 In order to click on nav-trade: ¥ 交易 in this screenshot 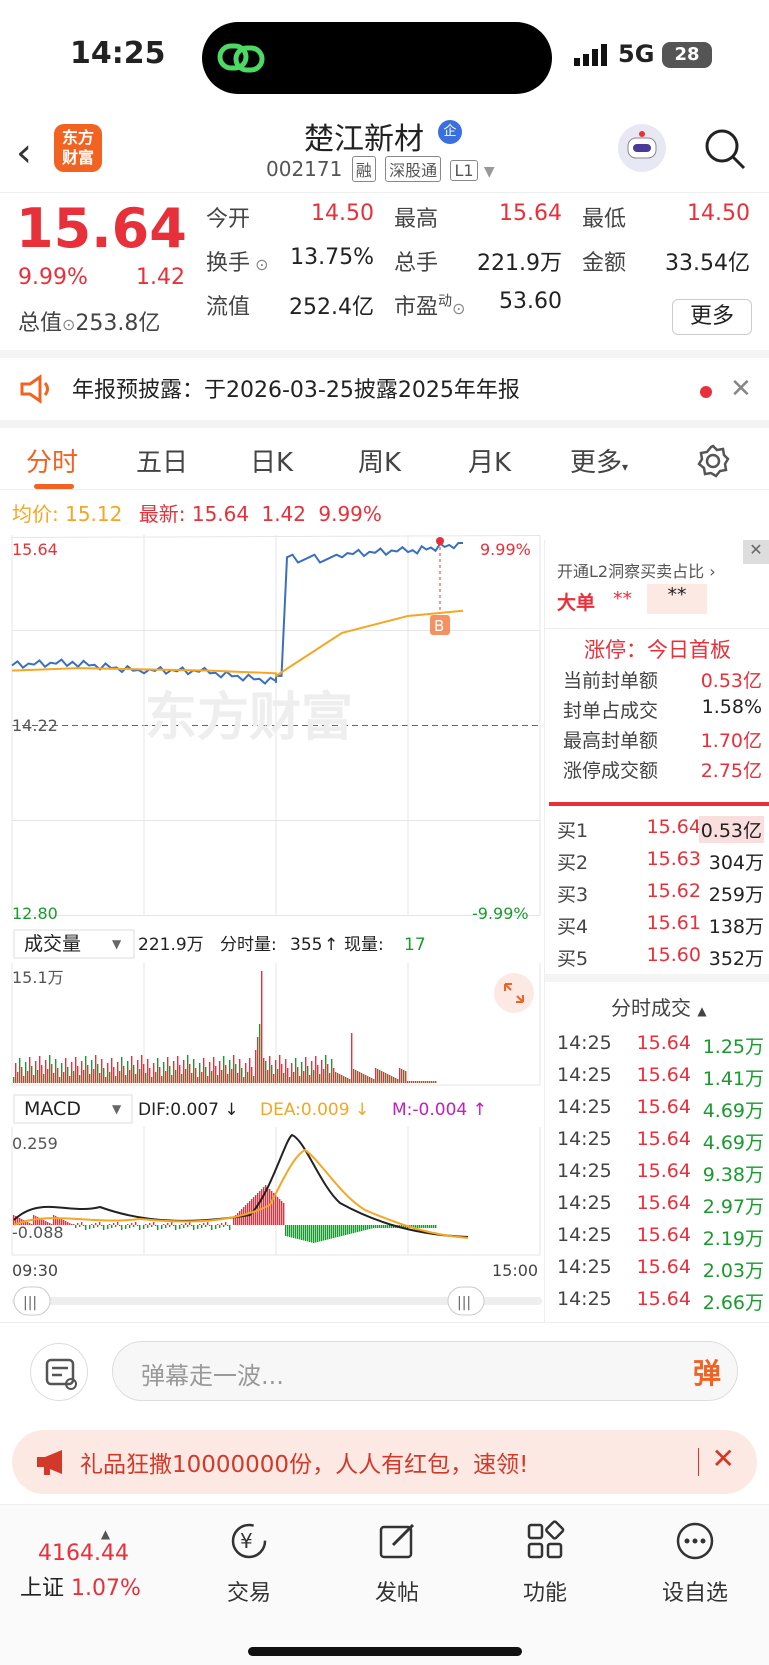, I will do `click(249, 1563)`.